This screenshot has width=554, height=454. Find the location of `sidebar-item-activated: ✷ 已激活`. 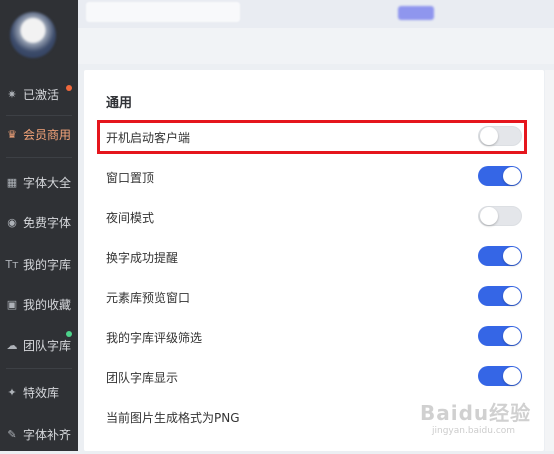

sidebar-item-activated: ✷ 已激活 is located at coordinates (39, 94).